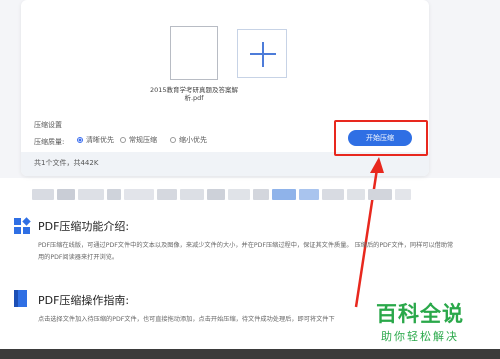 This screenshot has width=500, height=359. I want to click on option-smaller-first: 缩小优先, so click(188, 140).